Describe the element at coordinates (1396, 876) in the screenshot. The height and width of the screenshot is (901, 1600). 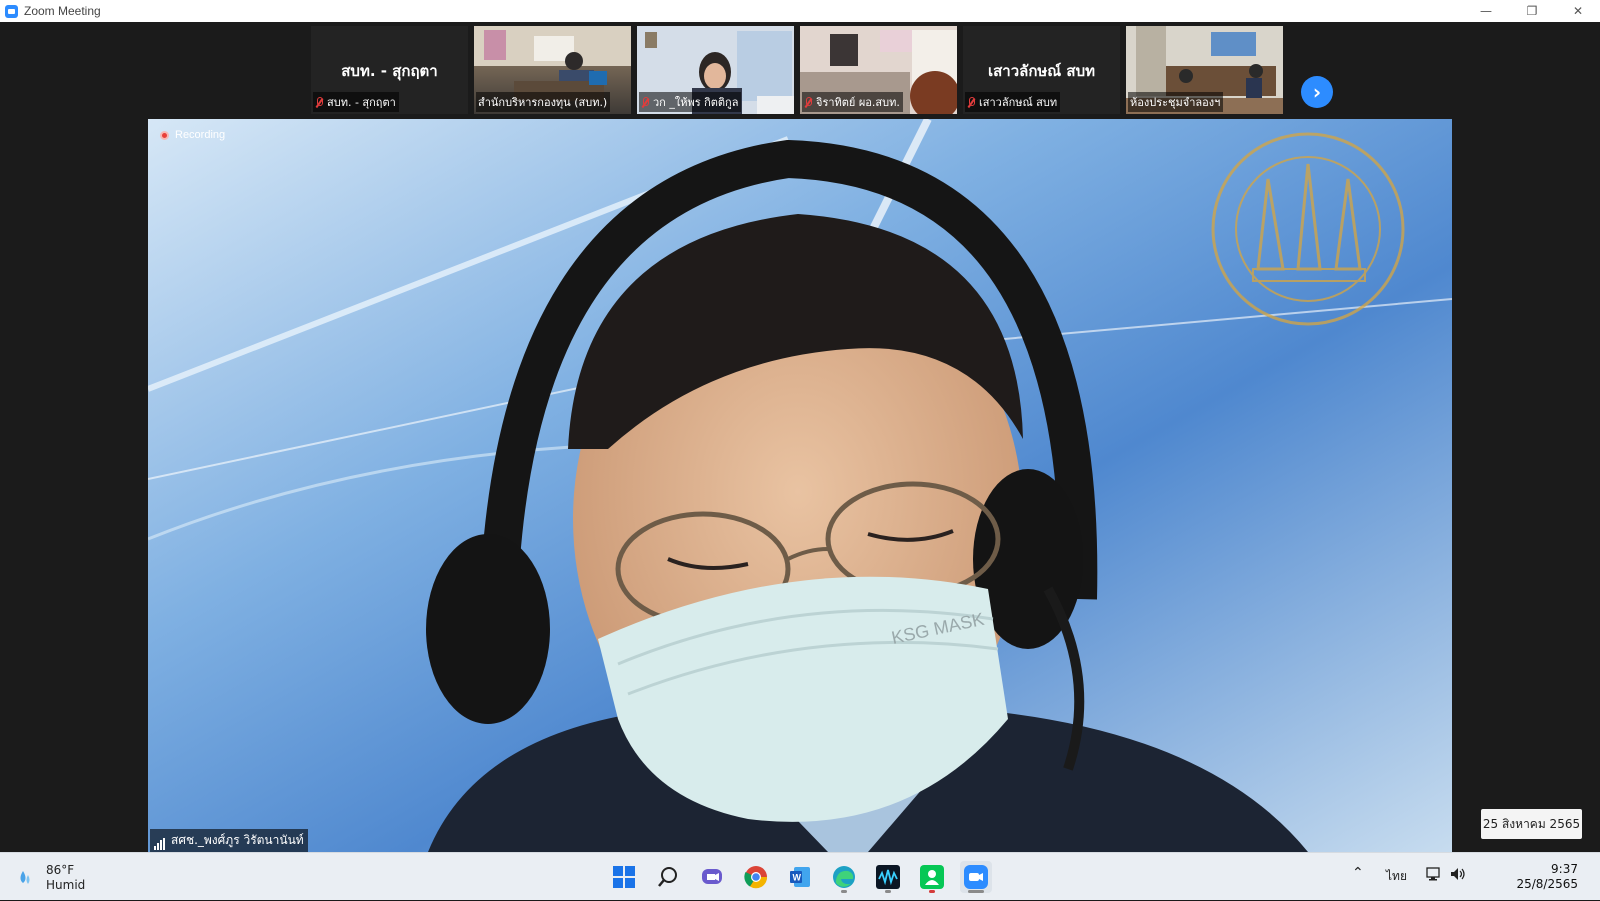
I see `input-language: ไทย` at that location.